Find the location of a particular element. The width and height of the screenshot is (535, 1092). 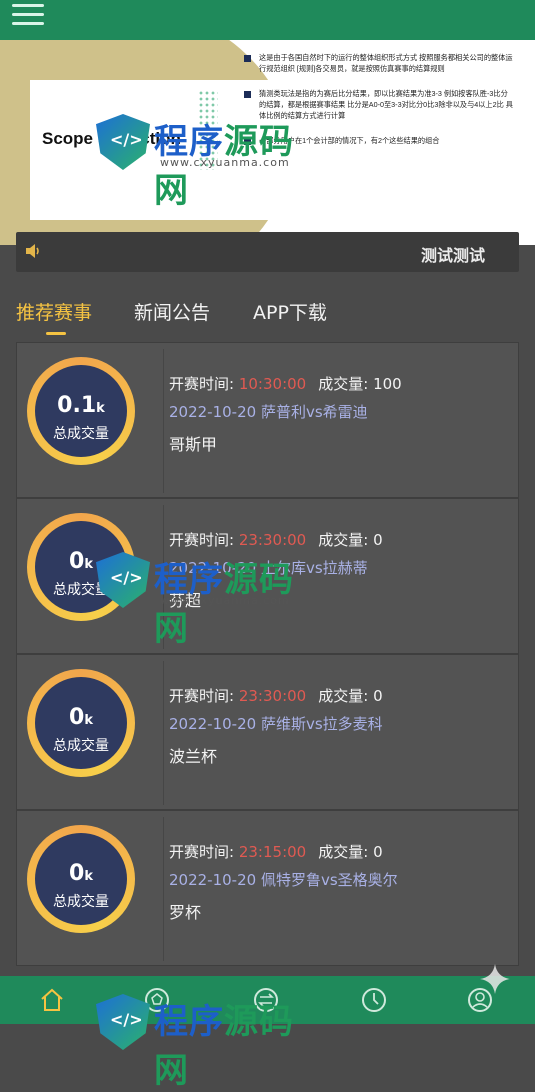

total-volume-value: 0.1k is located at coordinates (81, 405).